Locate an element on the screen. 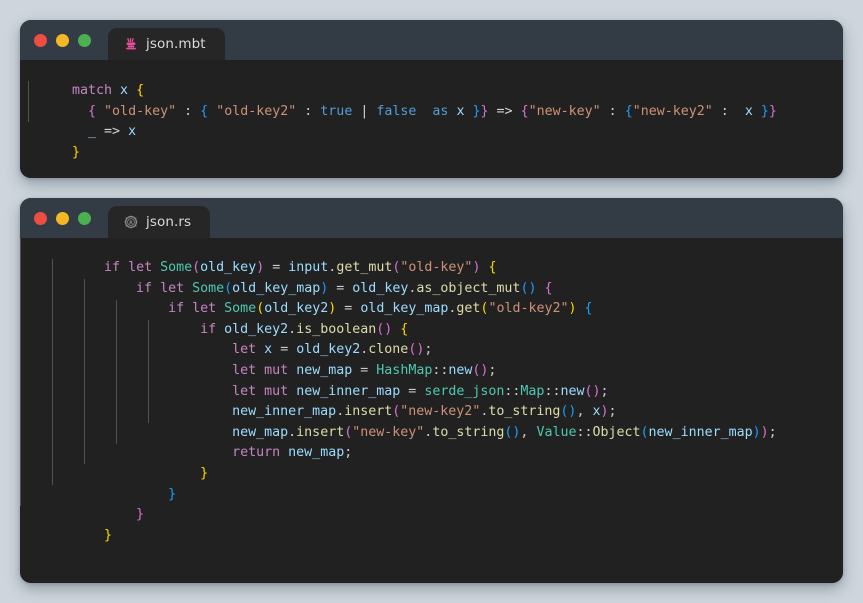  code-line: if old_key2.is_boolean() { is located at coordinates (304, 329).